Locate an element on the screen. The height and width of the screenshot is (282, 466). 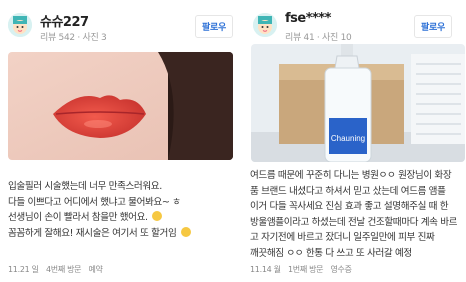
review-footer: 11.14 월 1번째 방문 영수증 is located at coordinates (303, 269).